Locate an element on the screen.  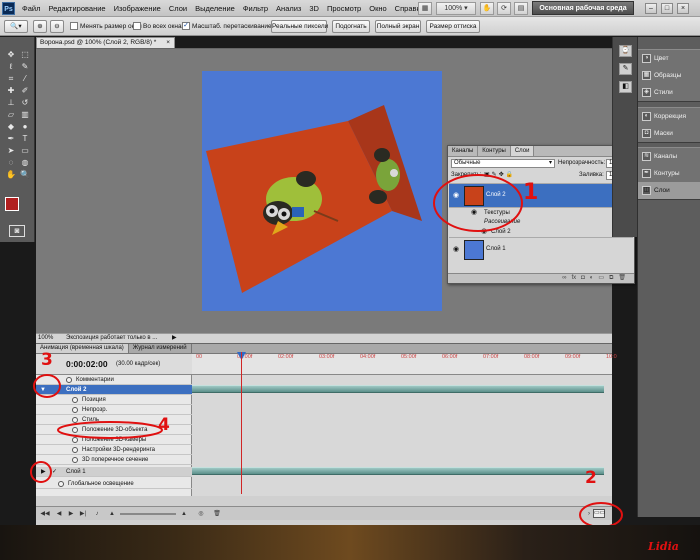
minimize-icon: – is located at coordinates (651, 8).